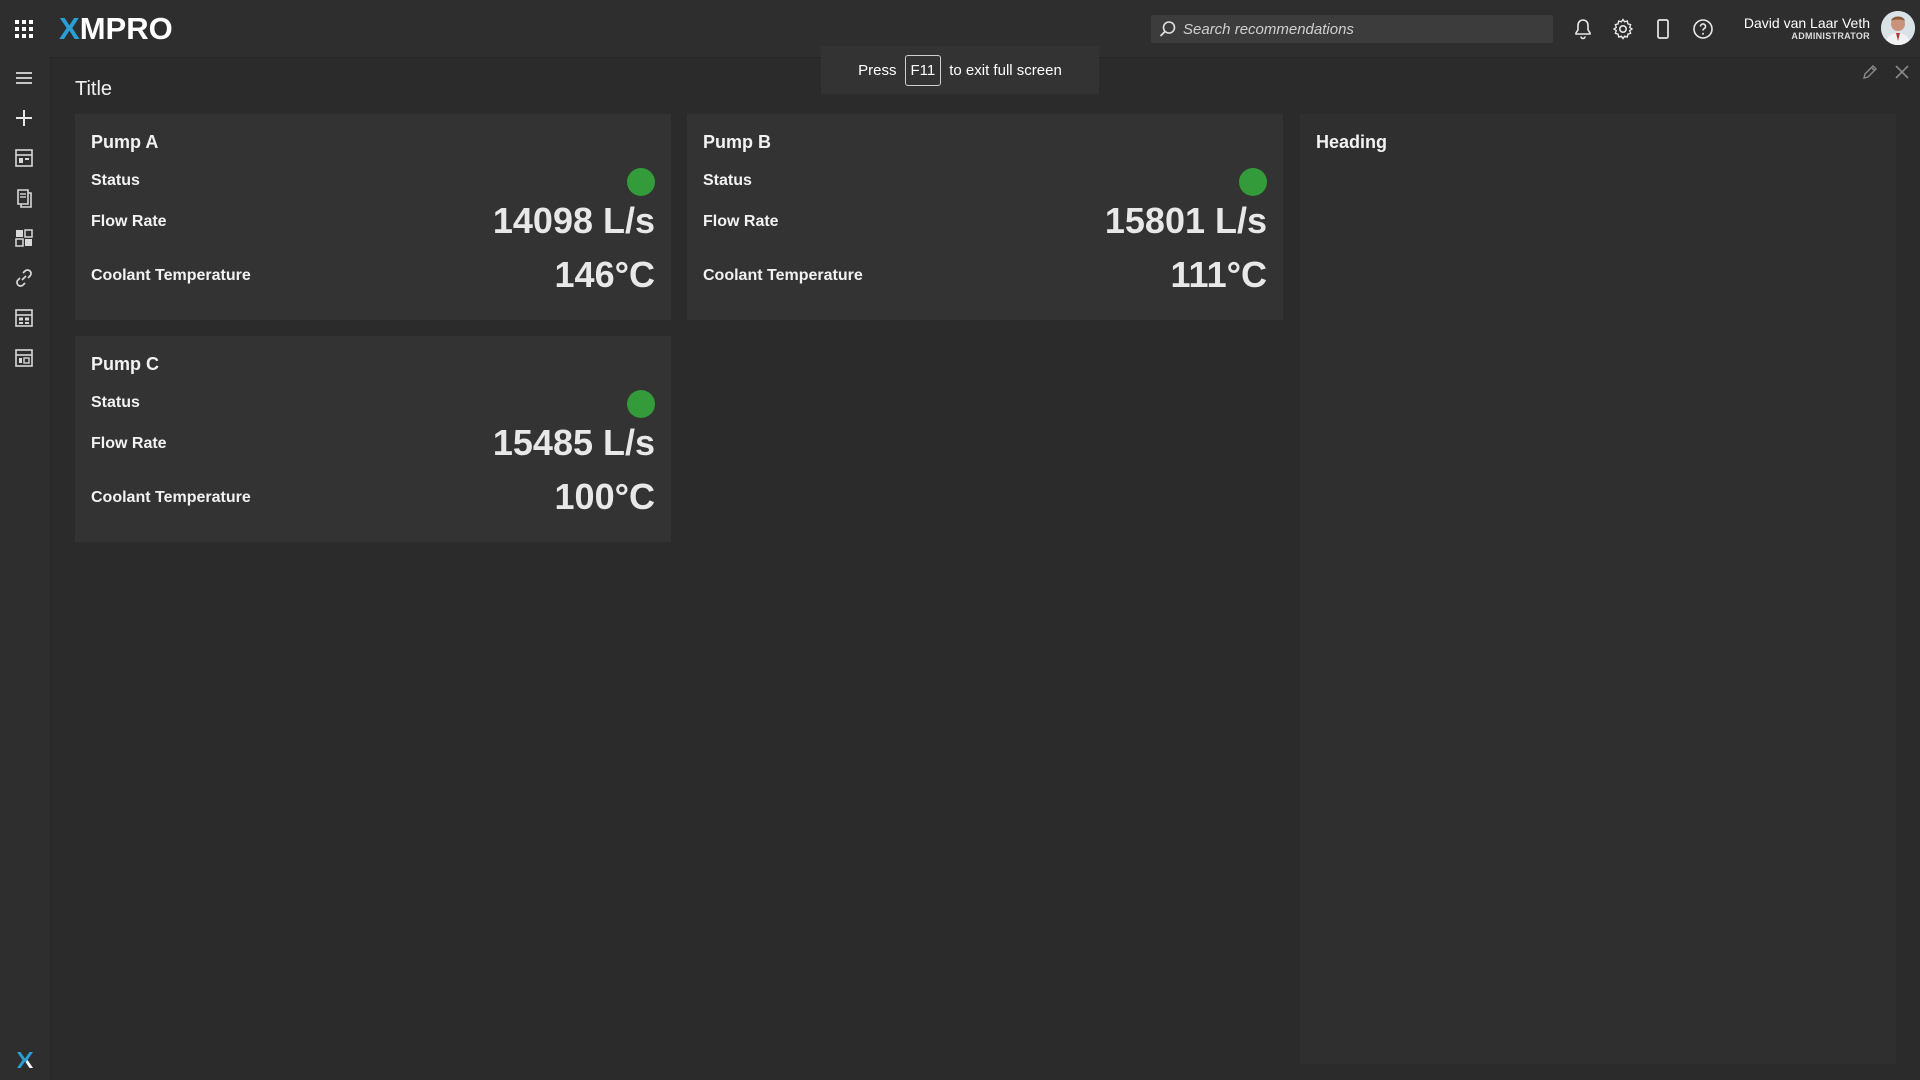 The height and width of the screenshot is (1080, 1920). What do you see at coordinates (126, 28) in the screenshot?
I see `logo-text: MPRO` at bounding box center [126, 28].